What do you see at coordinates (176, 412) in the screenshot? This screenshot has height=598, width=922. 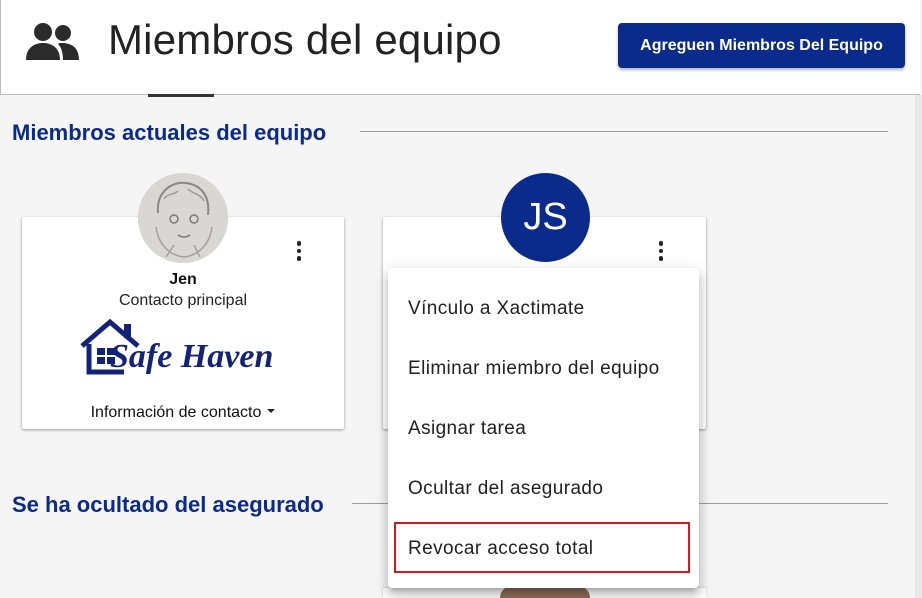 I see `contact-info-label: Información de contacto` at bounding box center [176, 412].